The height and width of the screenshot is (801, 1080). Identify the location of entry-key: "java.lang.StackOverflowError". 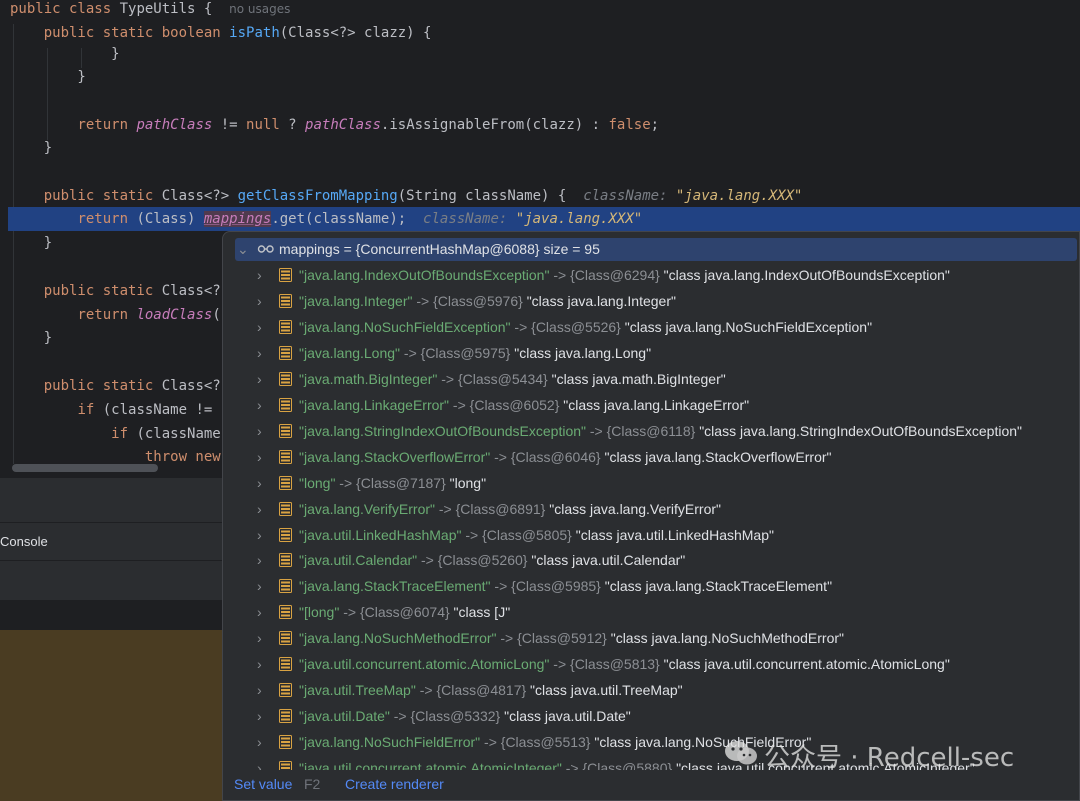
(395, 456).